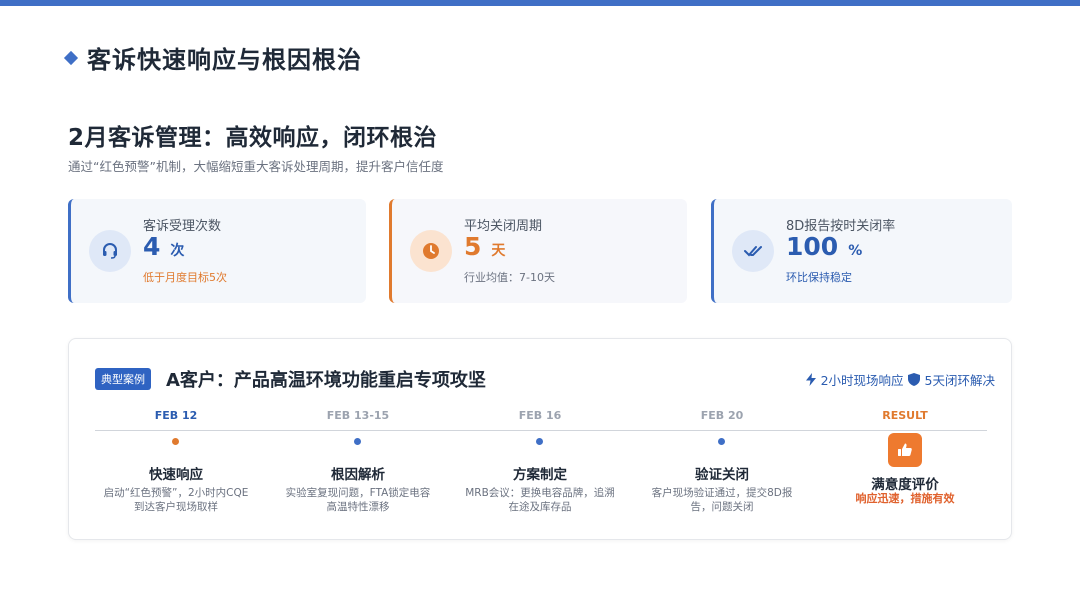 This screenshot has height=608, width=1080. Describe the element at coordinates (905, 498) in the screenshot. I see `timeline-step-desc: 响应迅速，措施有效` at that location.